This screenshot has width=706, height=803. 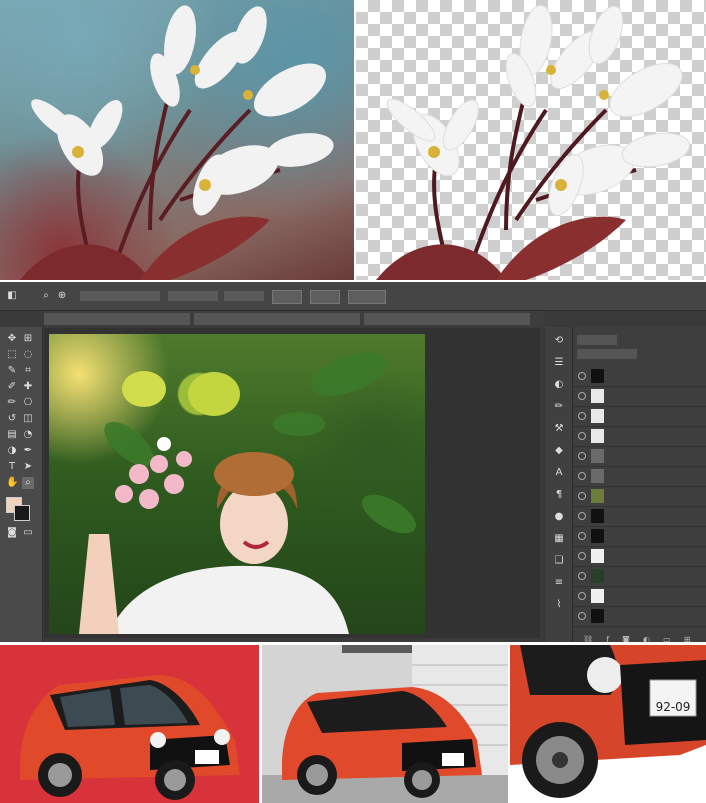 What do you see at coordinates (559, 451) in the screenshot?
I see `styles-panel-icon: ◆` at bounding box center [559, 451].